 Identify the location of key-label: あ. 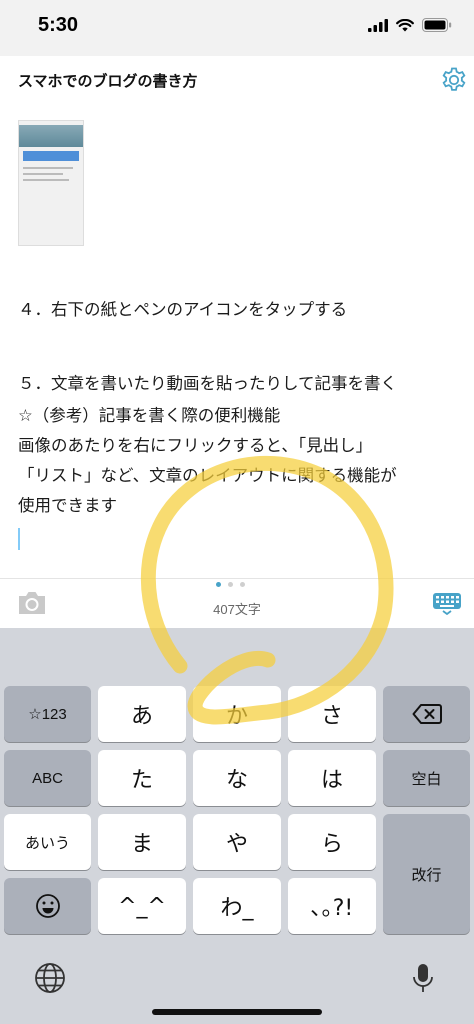
(141, 716).